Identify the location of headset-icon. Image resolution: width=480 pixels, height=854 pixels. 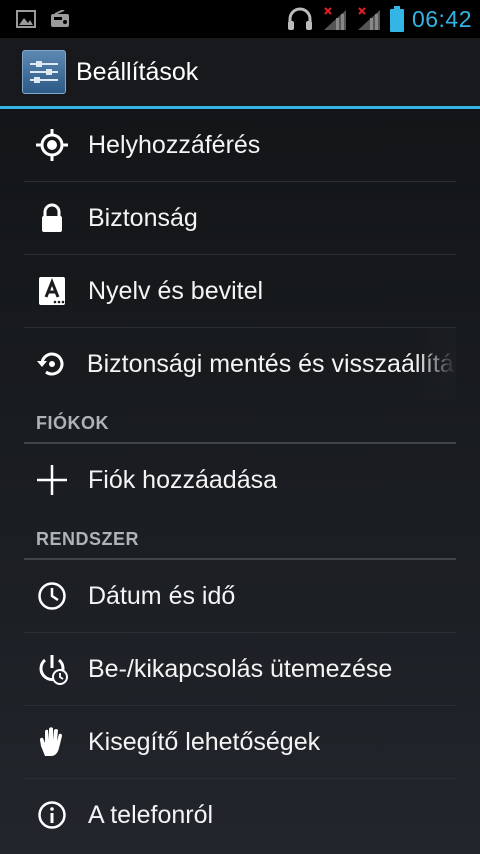
(300, 19).